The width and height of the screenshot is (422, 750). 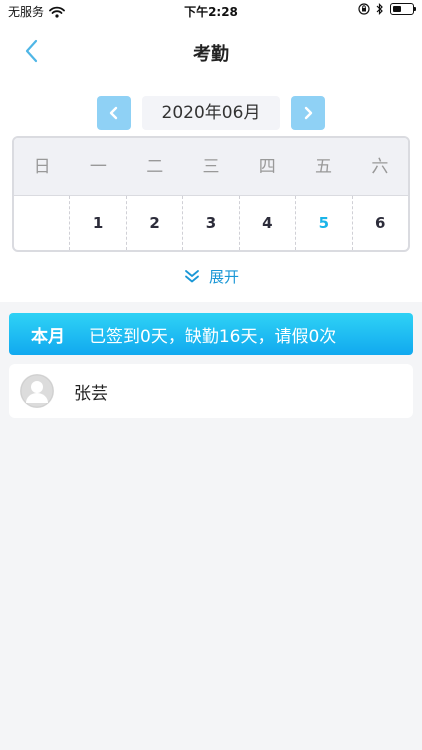 What do you see at coordinates (98, 167) in the screenshot?
I see `weekday-label: 一` at bounding box center [98, 167].